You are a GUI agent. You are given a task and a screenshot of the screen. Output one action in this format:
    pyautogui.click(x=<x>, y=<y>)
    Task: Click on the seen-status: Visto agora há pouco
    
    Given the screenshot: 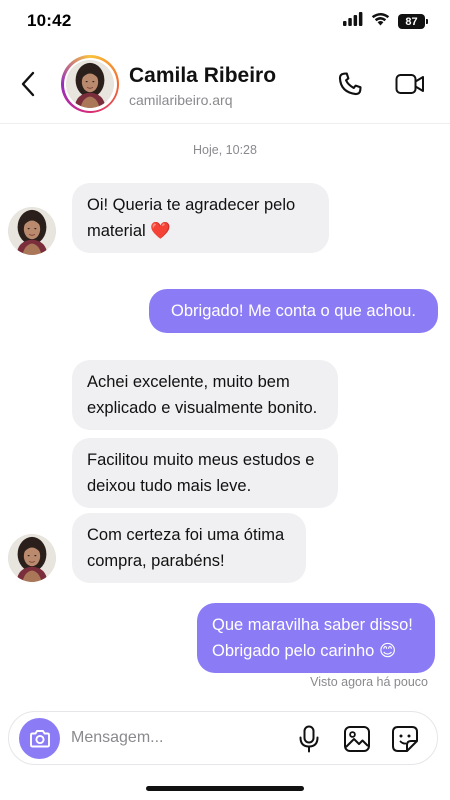 What is the action you would take?
    pyautogui.click(x=369, y=682)
    